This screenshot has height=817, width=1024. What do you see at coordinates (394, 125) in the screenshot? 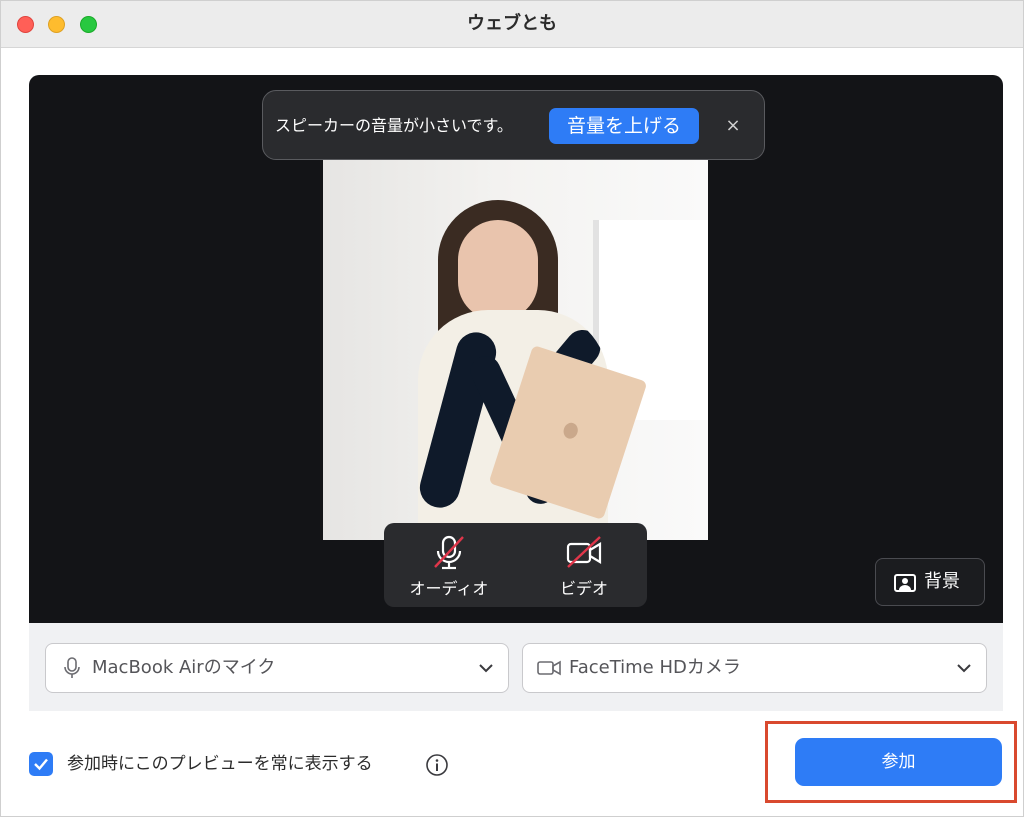
I see `notification-message: スピーカーの音量が小さいです。` at bounding box center [394, 125].